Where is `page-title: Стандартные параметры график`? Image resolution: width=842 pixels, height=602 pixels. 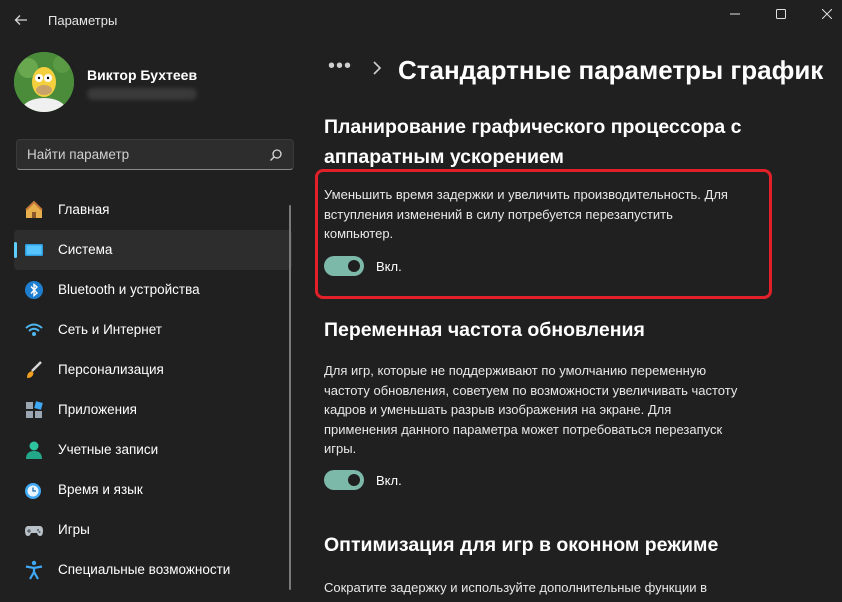 page-title: Стандартные параметры график is located at coordinates (611, 70).